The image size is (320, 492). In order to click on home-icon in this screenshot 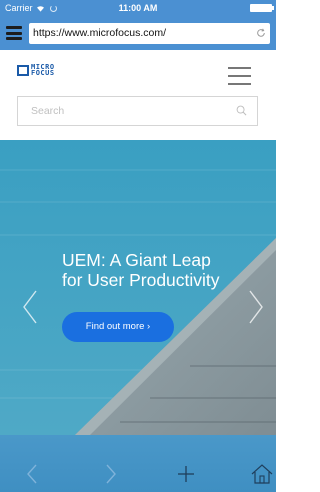, I will do `click(262, 474)`.